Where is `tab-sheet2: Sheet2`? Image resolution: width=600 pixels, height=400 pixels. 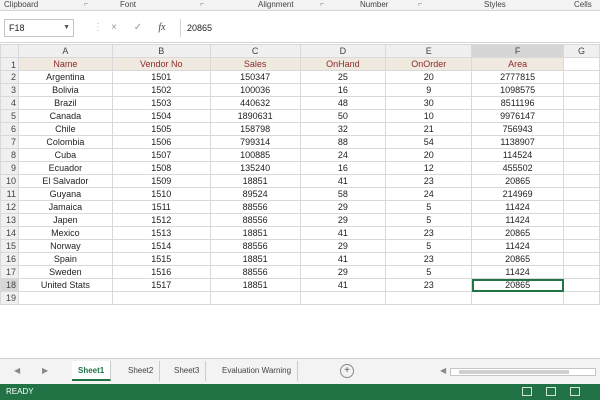
tab-sheet2: Sheet2 is located at coordinates (141, 371).